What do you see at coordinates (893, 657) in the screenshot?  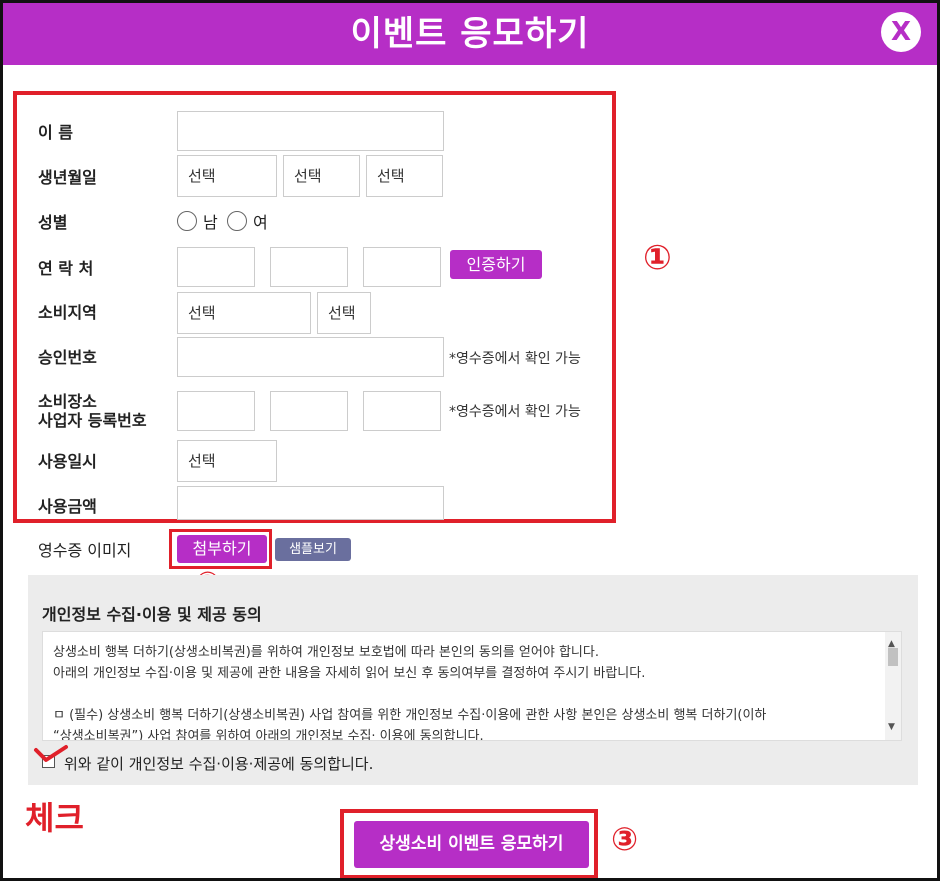 I see `scroll-thumb` at bounding box center [893, 657].